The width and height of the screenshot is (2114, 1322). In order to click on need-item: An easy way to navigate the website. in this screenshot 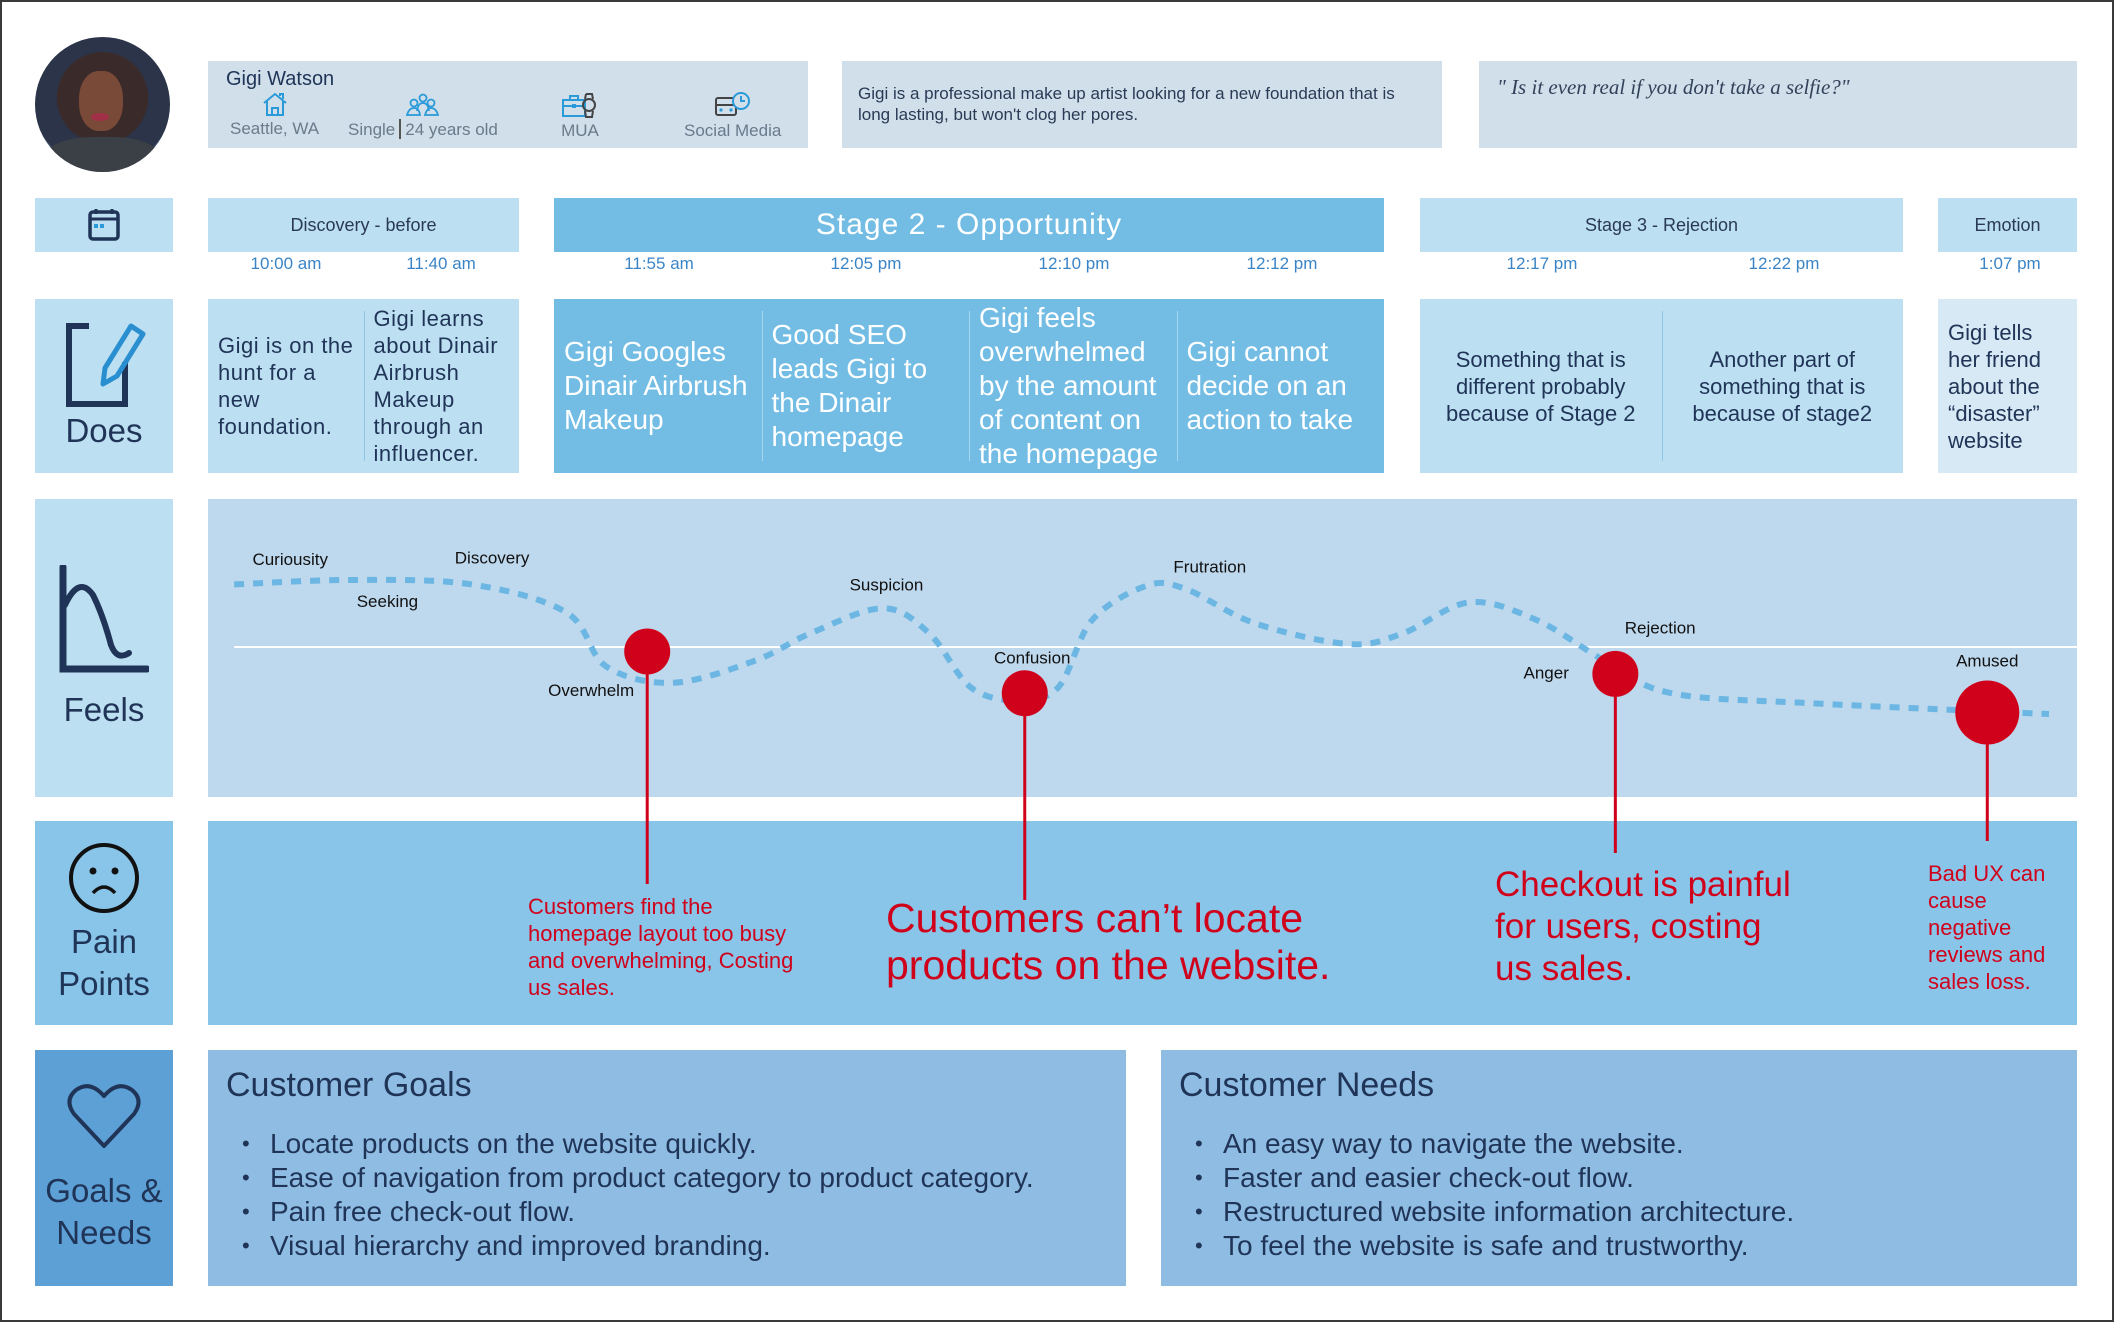, I will do `click(1627, 1144)`.